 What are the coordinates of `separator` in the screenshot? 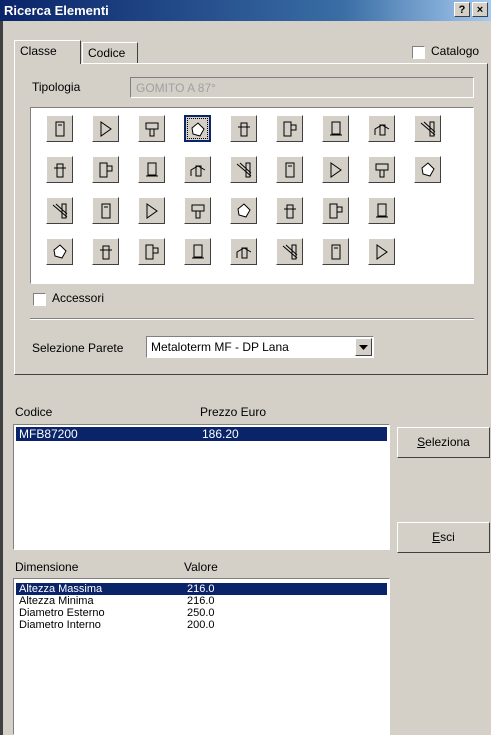 It's located at (252, 319).